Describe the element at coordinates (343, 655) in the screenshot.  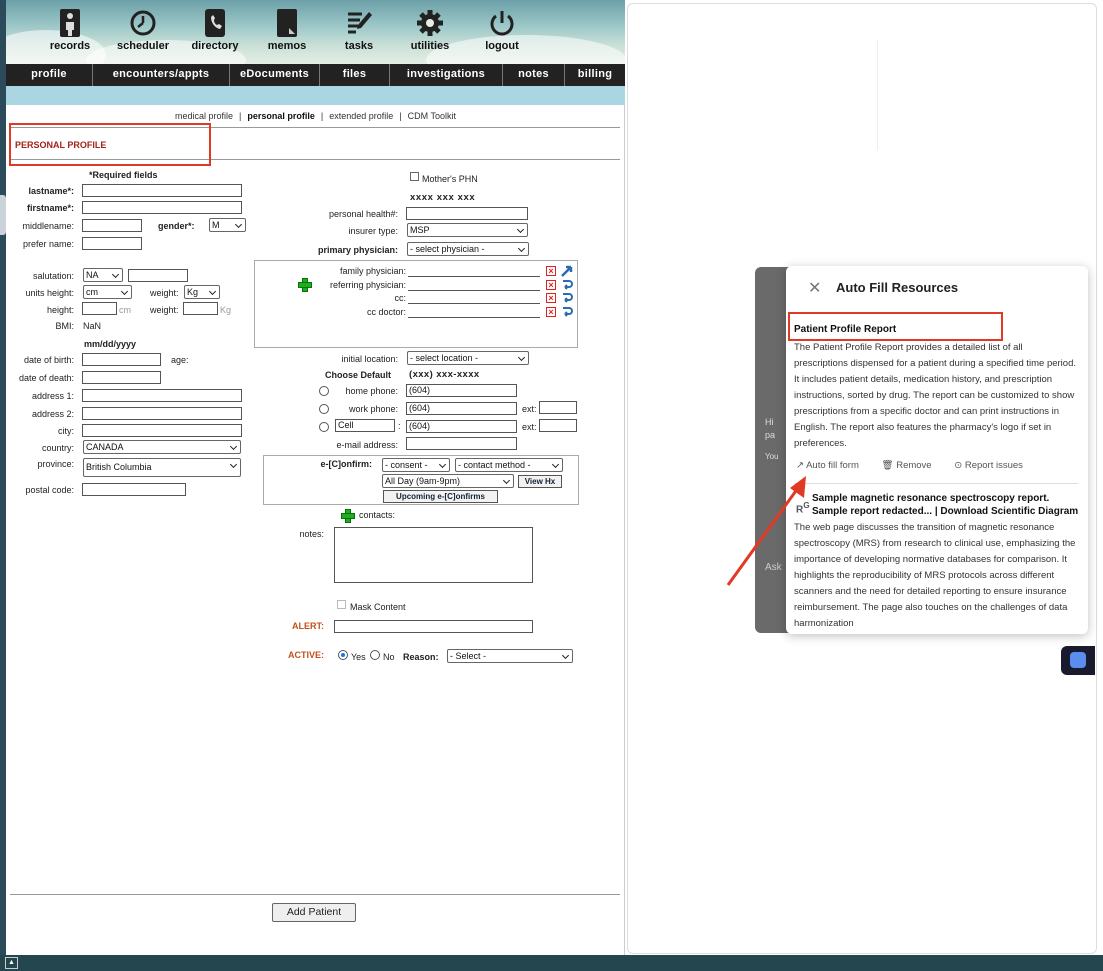
I see `active-yes-radio` at that location.